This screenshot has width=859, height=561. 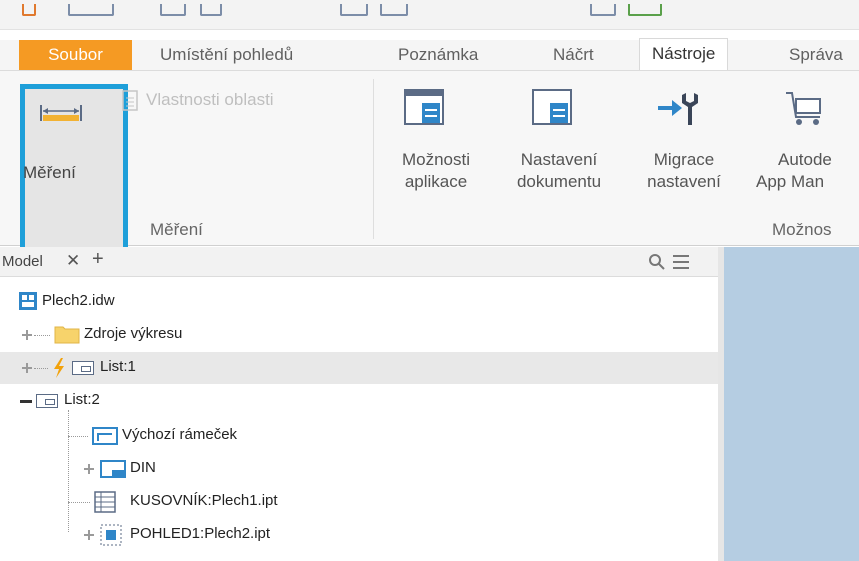 What do you see at coordinates (180, 434) in the screenshot?
I see `tree-item-label: Výchozí rámeček` at bounding box center [180, 434].